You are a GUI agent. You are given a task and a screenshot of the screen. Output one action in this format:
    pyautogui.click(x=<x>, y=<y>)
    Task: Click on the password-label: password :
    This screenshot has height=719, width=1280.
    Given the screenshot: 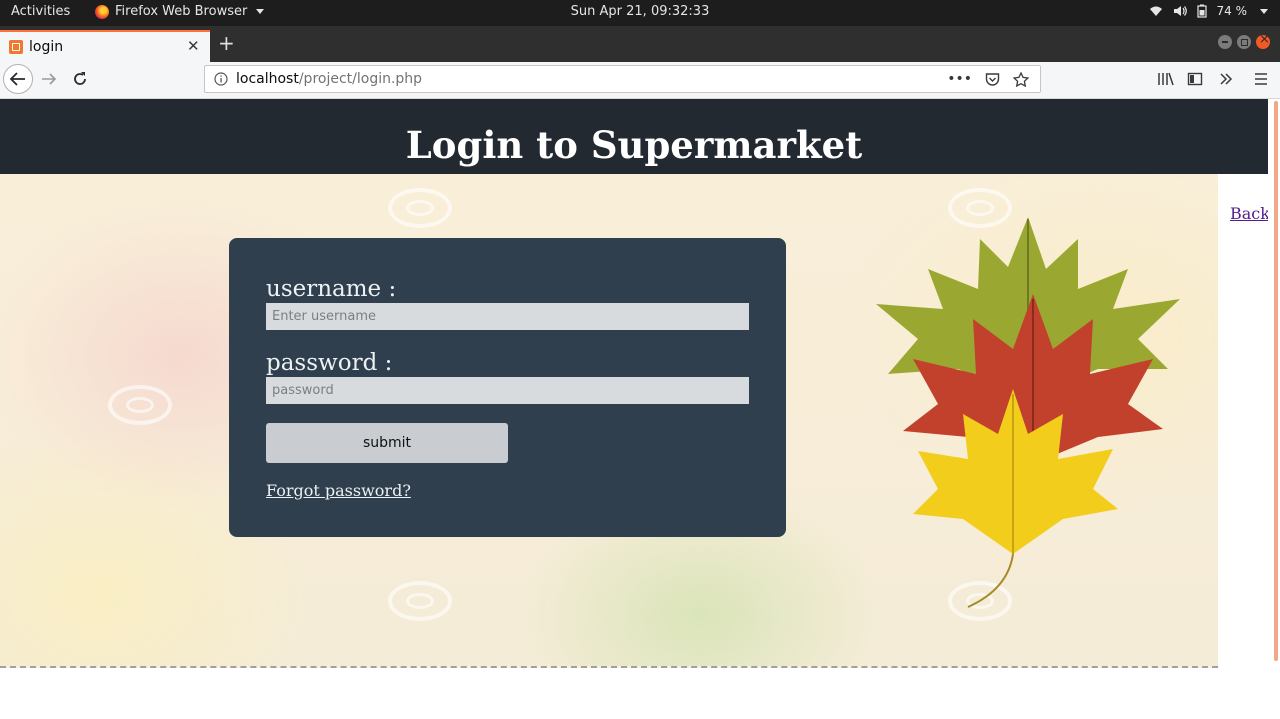 What is the action you would take?
    pyautogui.click(x=329, y=363)
    